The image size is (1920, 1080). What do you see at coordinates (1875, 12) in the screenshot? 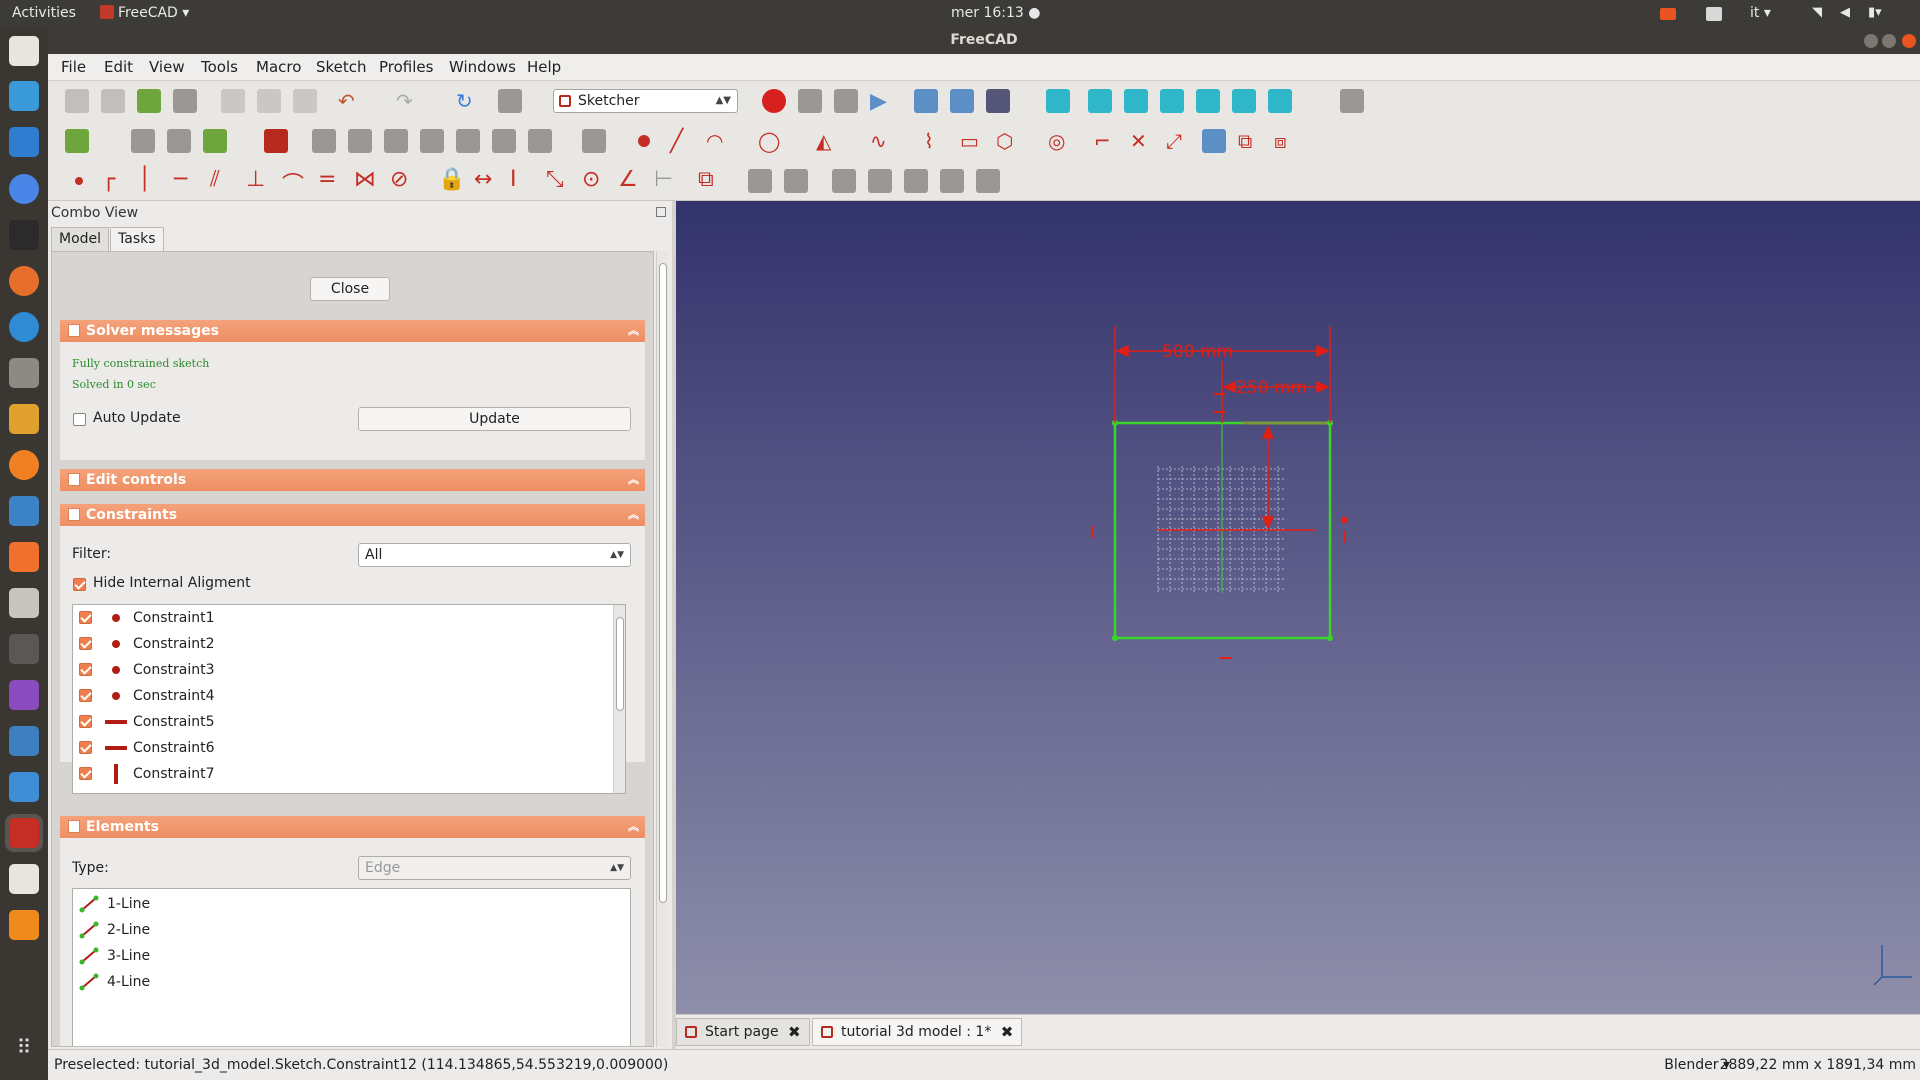
I see `power-icon: ▮▾` at bounding box center [1875, 12].